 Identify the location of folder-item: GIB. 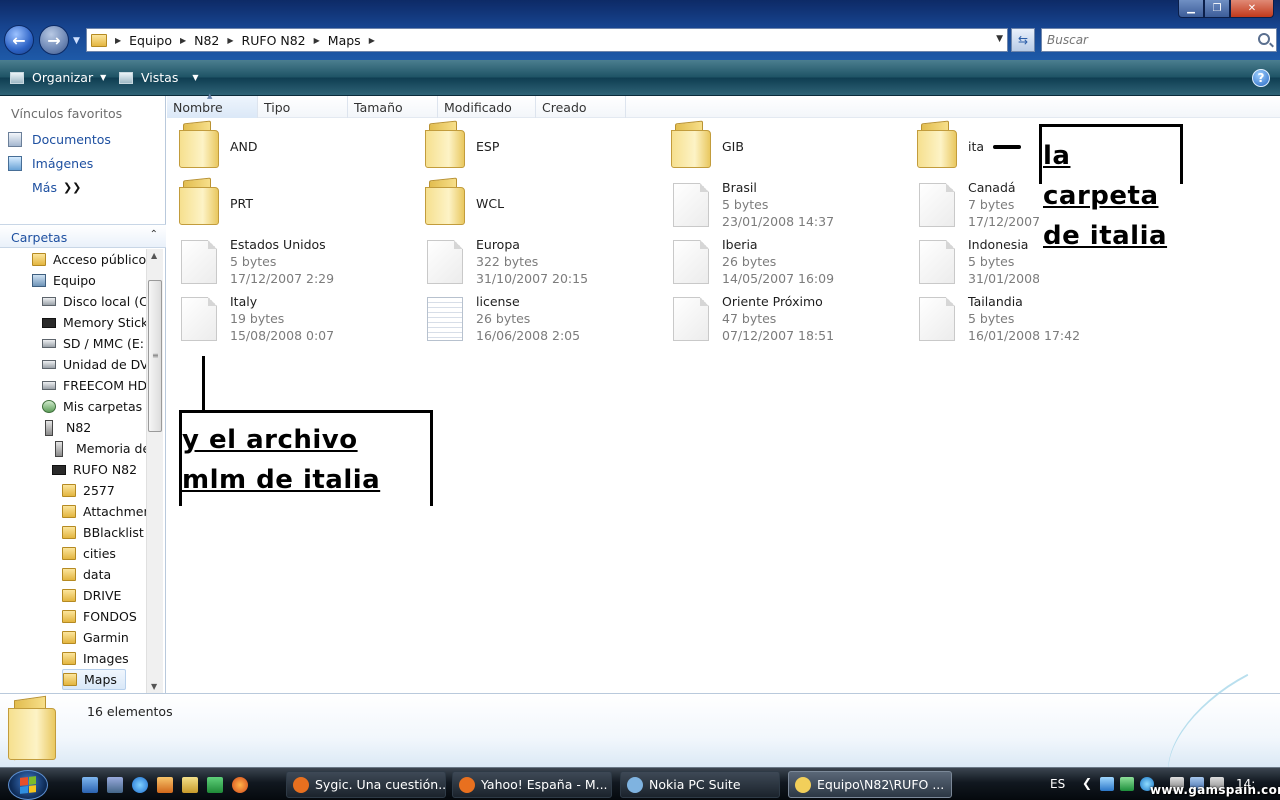
(789, 147).